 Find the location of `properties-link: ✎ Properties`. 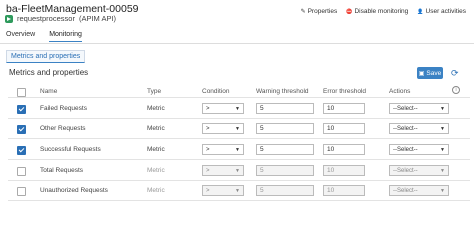

properties-link: ✎ Properties is located at coordinates (319, 11).